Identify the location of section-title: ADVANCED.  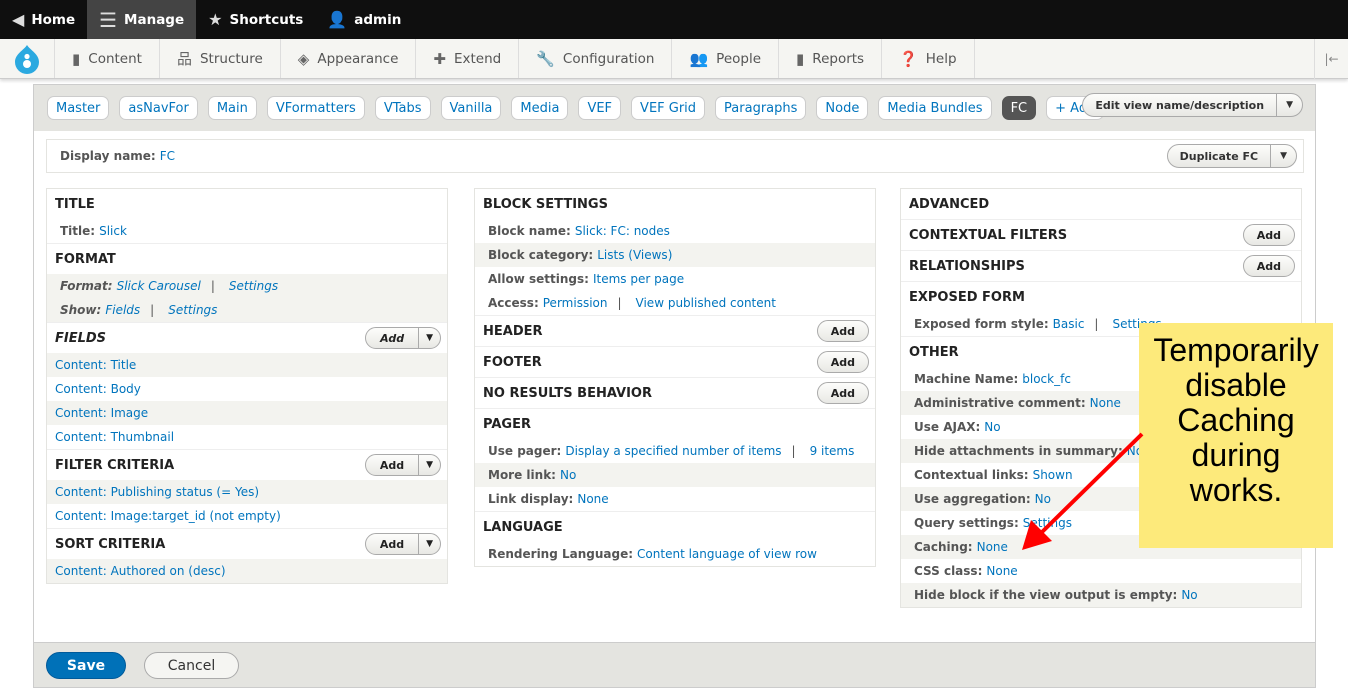
(949, 204).